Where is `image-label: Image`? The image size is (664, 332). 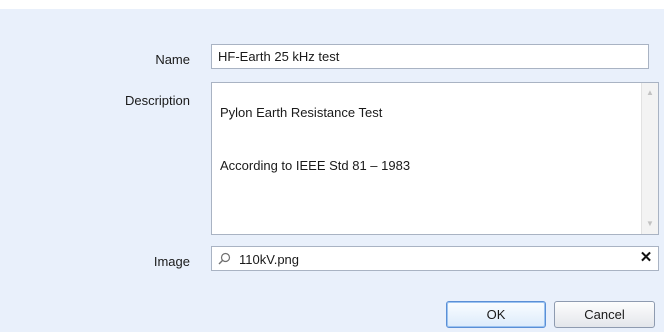
image-label: Image is located at coordinates (171, 261).